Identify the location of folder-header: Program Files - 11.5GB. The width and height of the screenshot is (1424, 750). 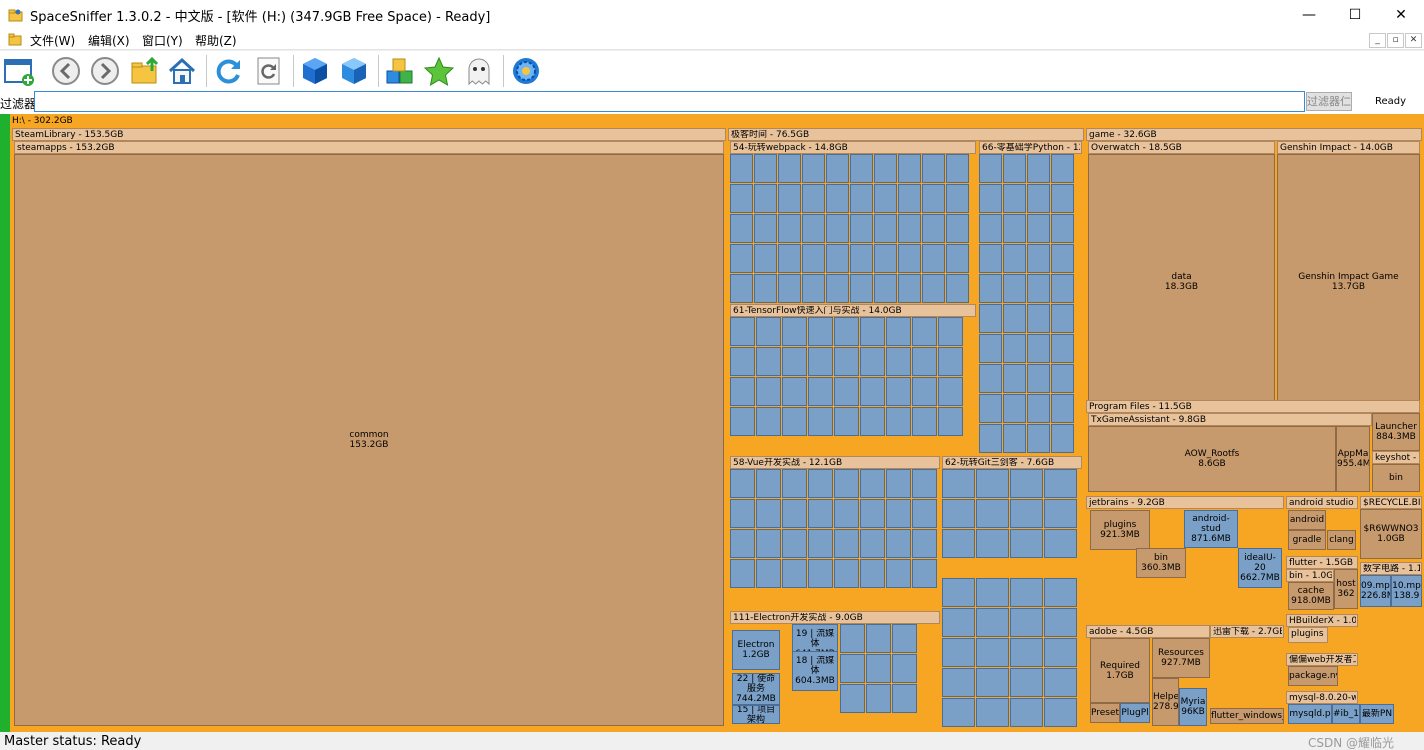
(1253, 406).